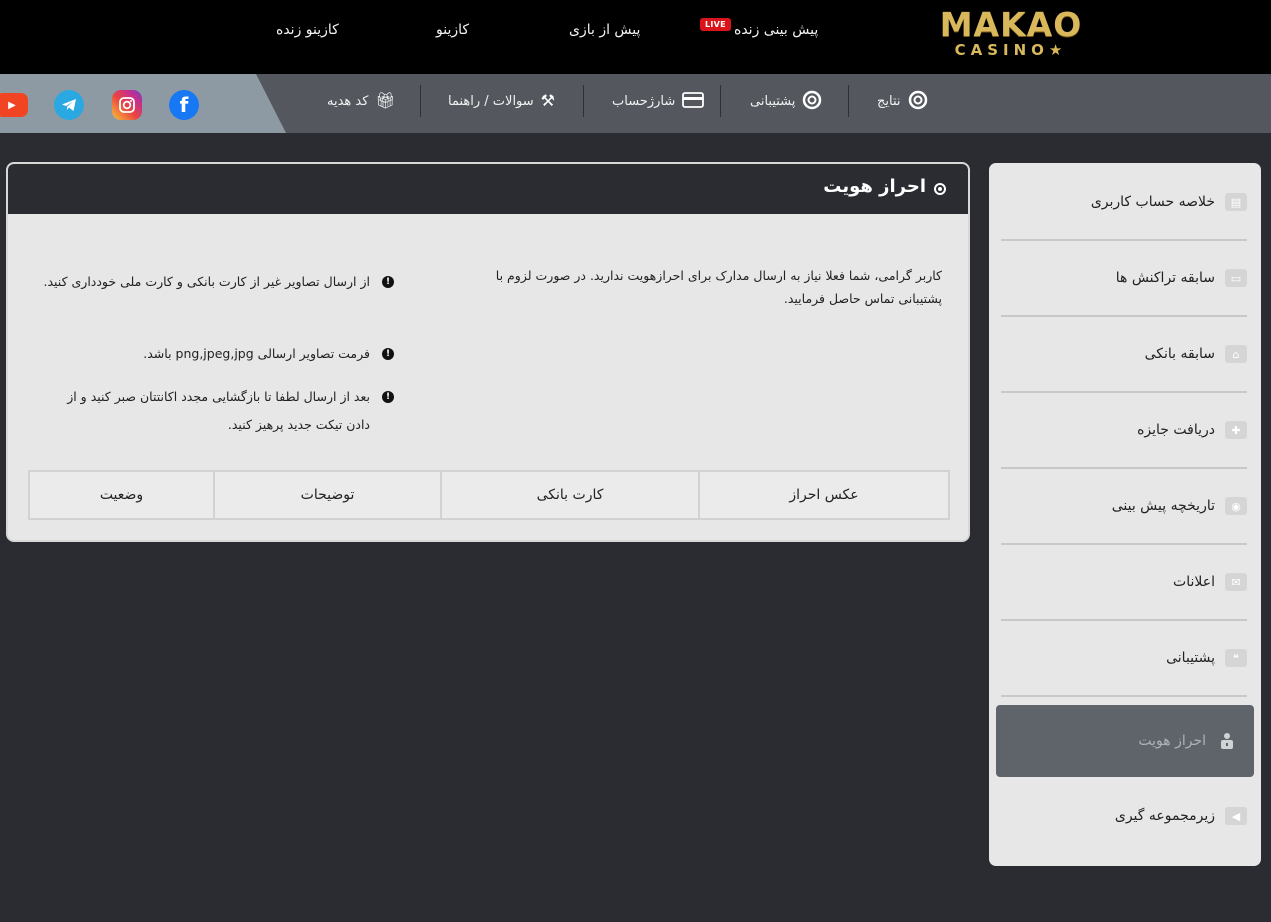 This screenshot has width=1271, height=922. Describe the element at coordinates (1236, 430) in the screenshot. I see `gift-icon: ✚` at that location.